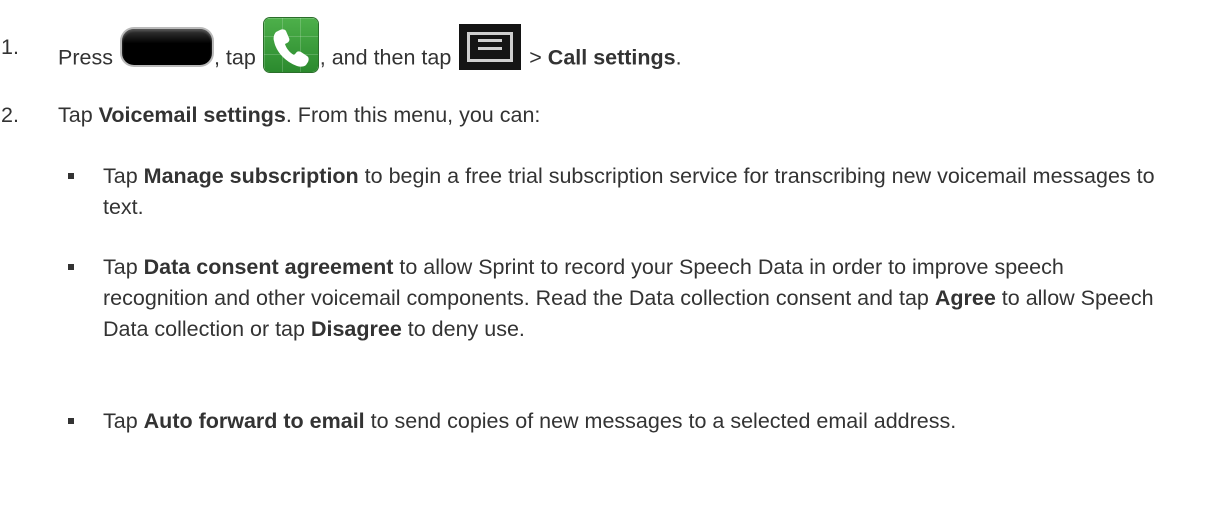  Describe the element at coordinates (413, 115) in the screenshot. I see `step-rest: . From this menu, you can:` at that location.